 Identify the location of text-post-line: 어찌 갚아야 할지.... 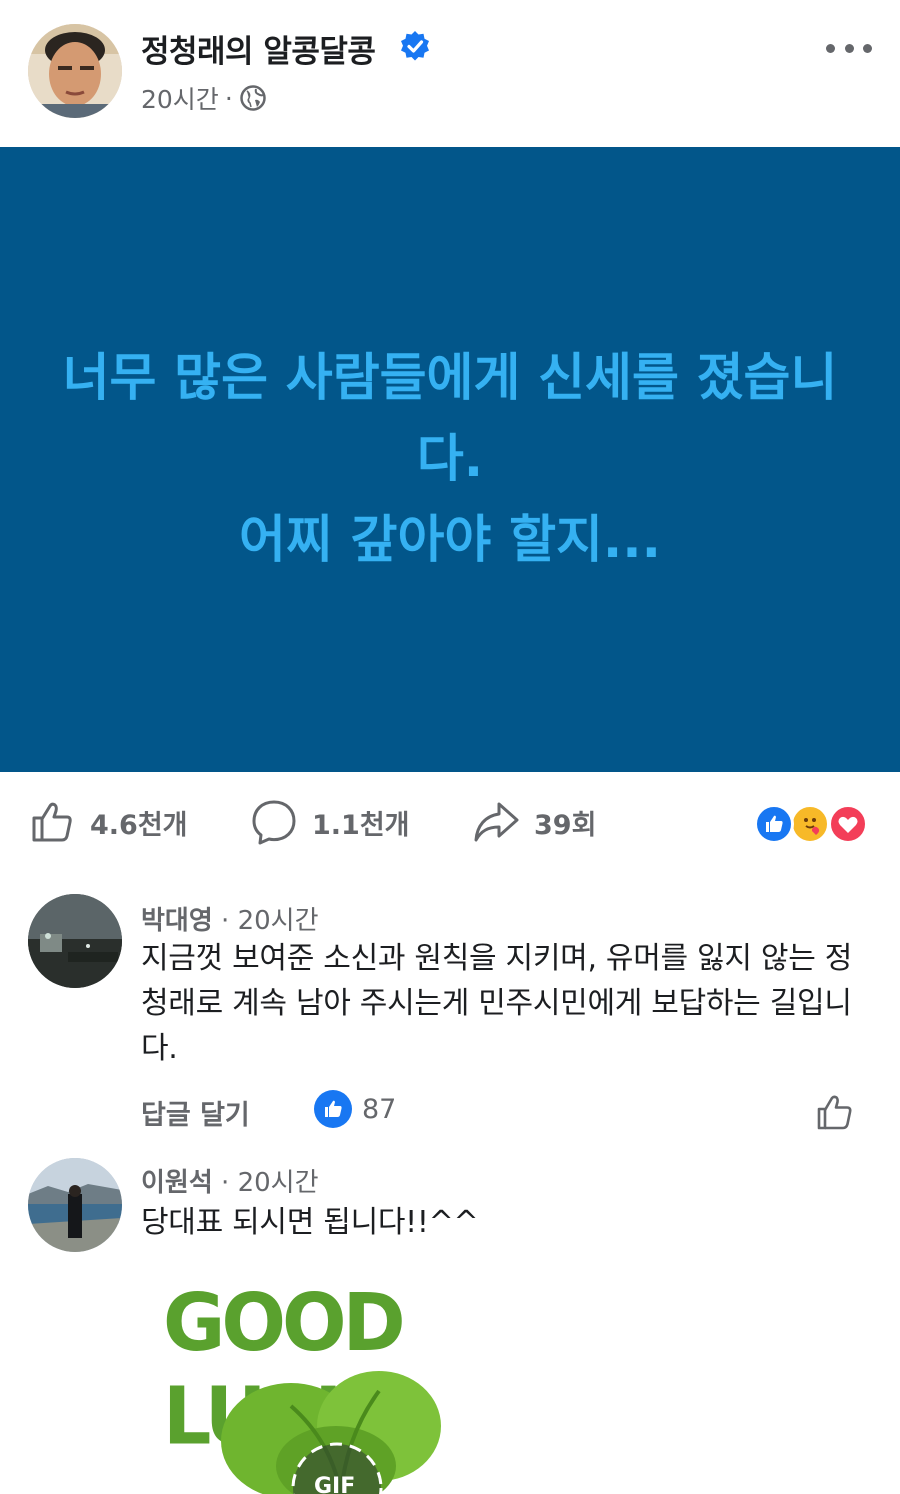
(450, 540).